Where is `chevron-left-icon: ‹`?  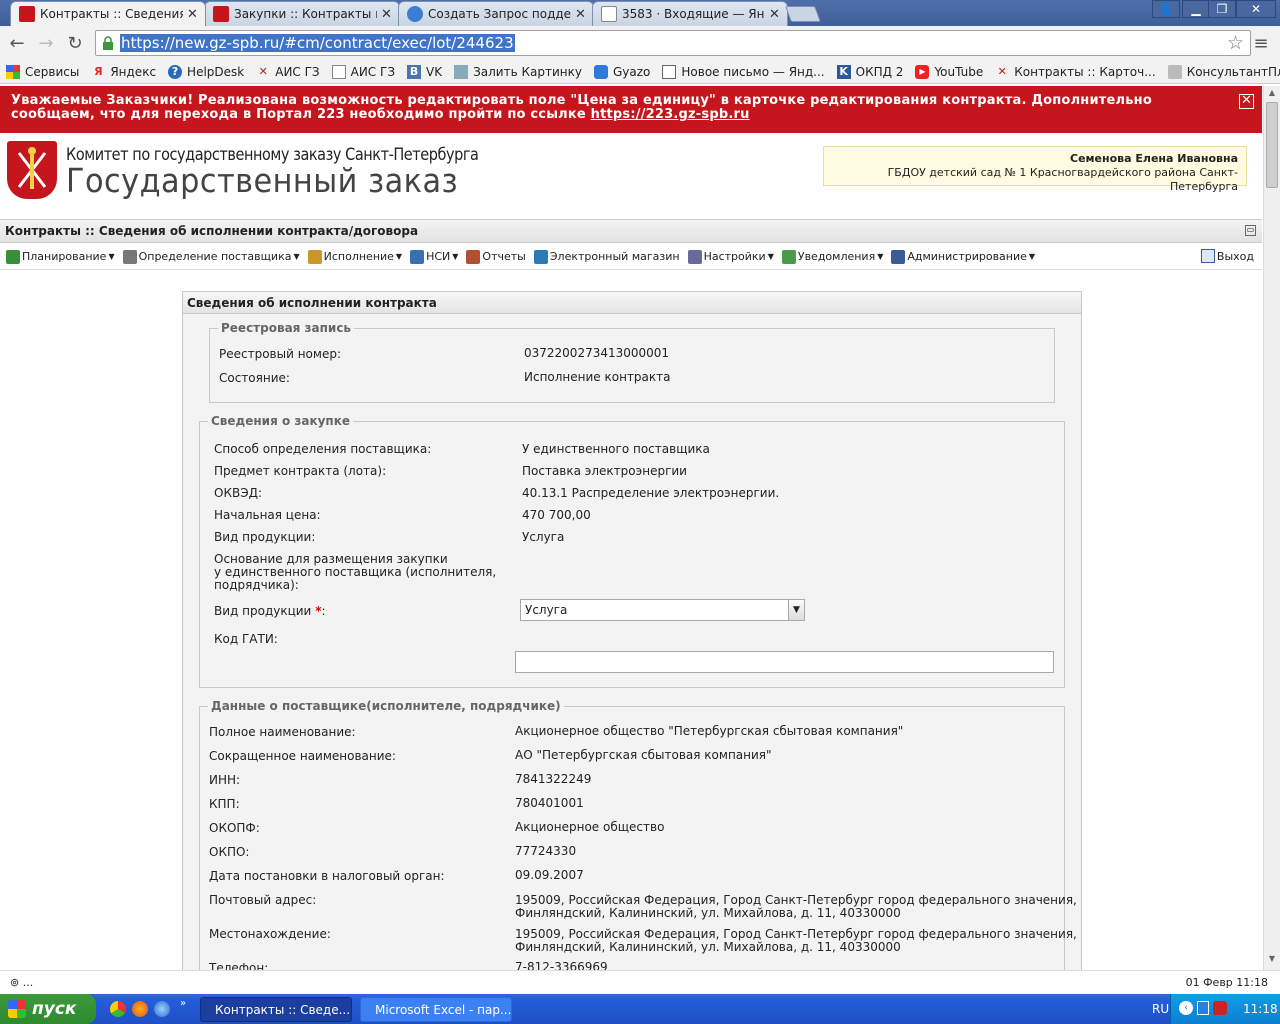 chevron-left-icon: ‹ is located at coordinates (1186, 1008).